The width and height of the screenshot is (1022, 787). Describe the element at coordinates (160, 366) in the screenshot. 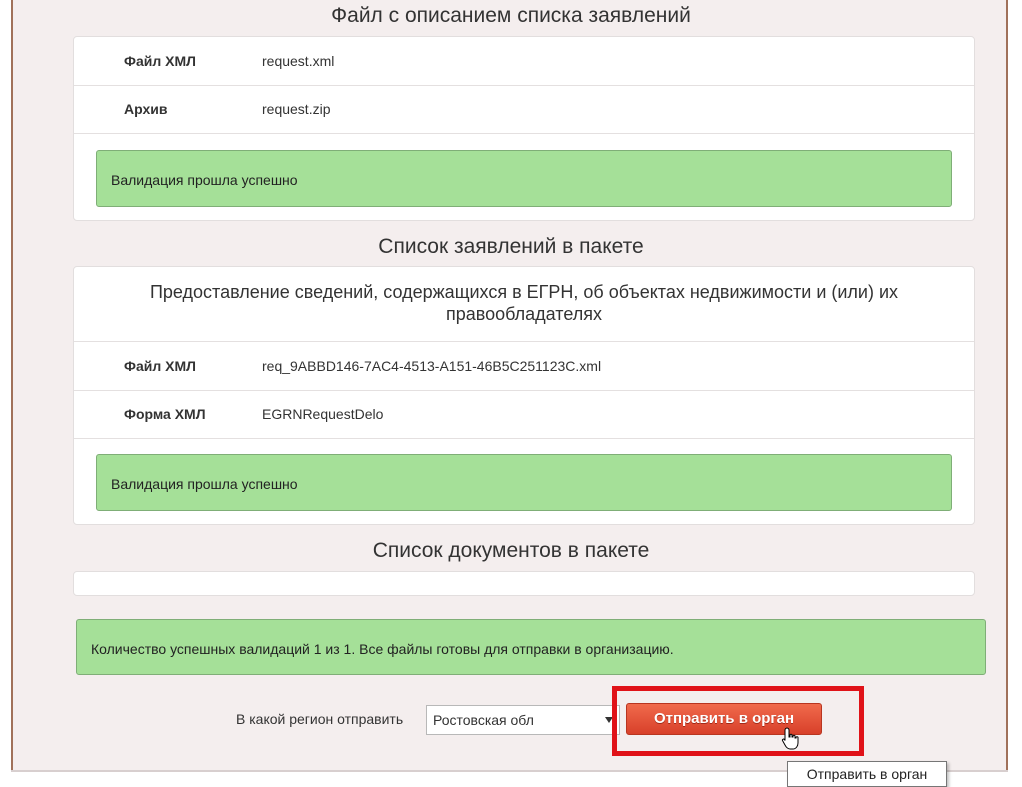

I see `request-file-xml-label: Файл ХМЛ` at that location.